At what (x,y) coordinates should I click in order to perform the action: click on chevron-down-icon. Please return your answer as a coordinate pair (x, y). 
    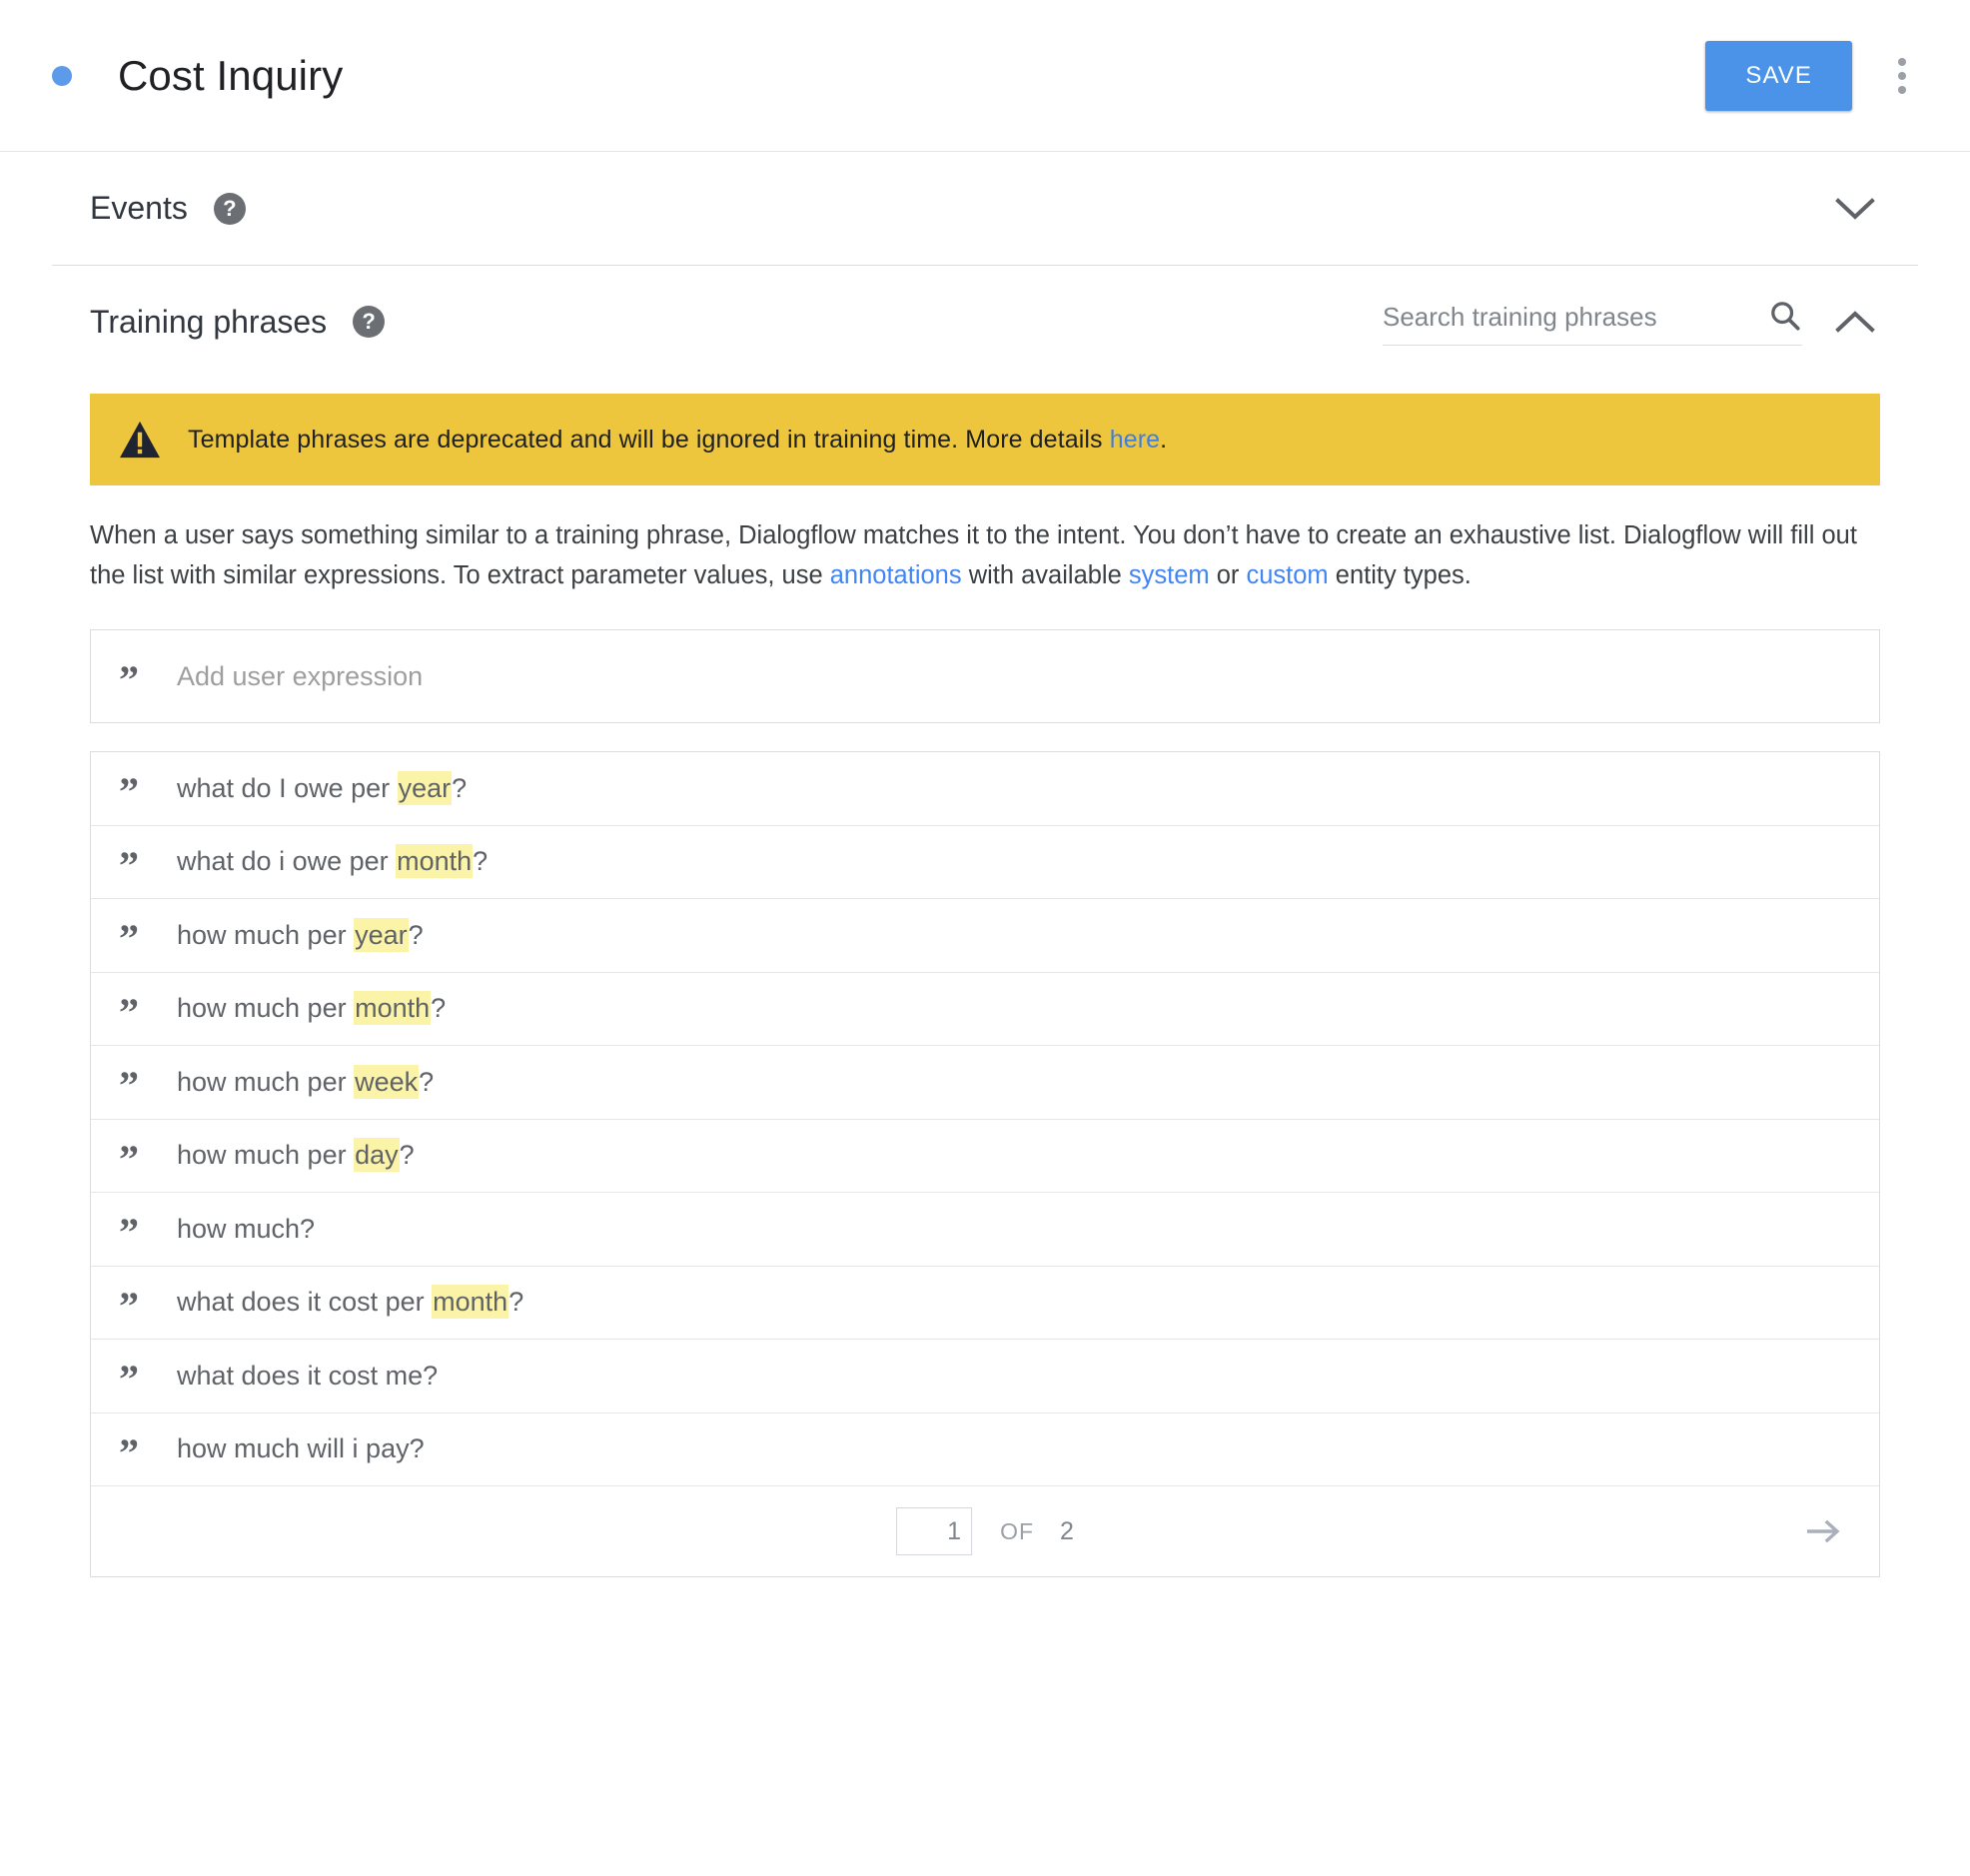
    Looking at the image, I should click on (1855, 209).